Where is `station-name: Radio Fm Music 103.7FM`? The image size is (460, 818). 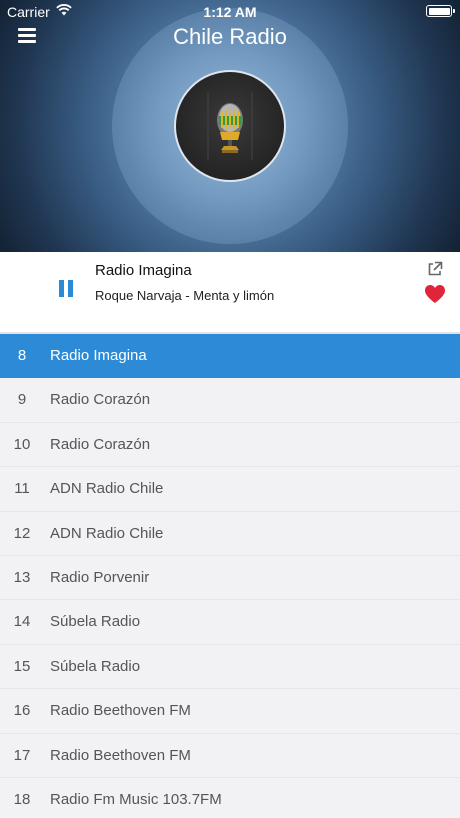
station-name: Radio Fm Music 103.7FM is located at coordinates (136, 799).